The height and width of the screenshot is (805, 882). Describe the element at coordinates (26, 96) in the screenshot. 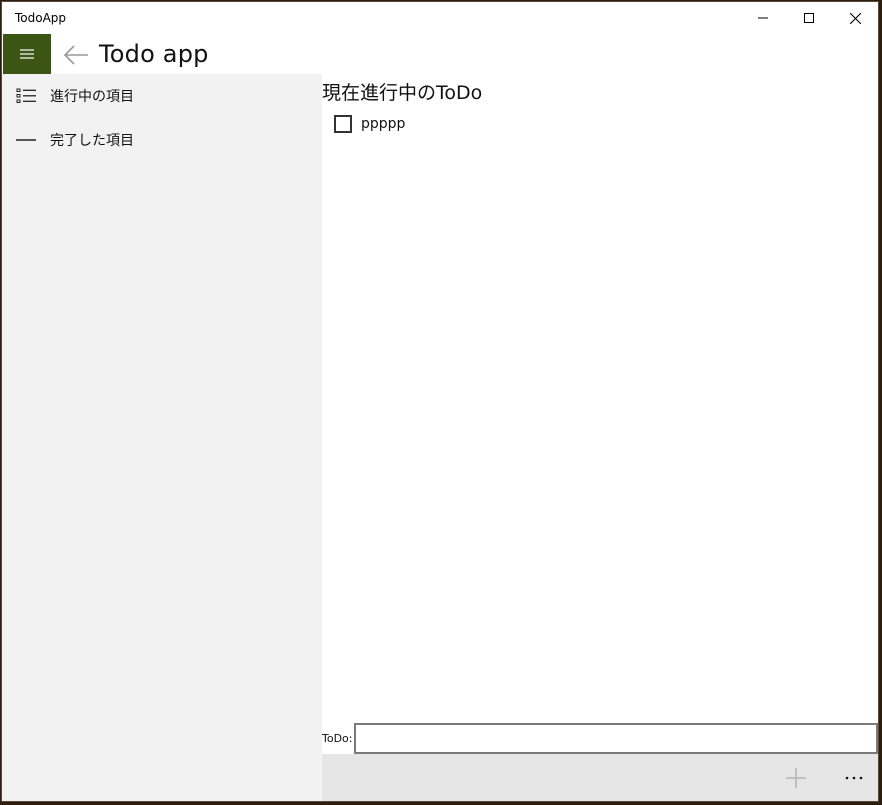

I see `bulleted-list-icon` at that location.